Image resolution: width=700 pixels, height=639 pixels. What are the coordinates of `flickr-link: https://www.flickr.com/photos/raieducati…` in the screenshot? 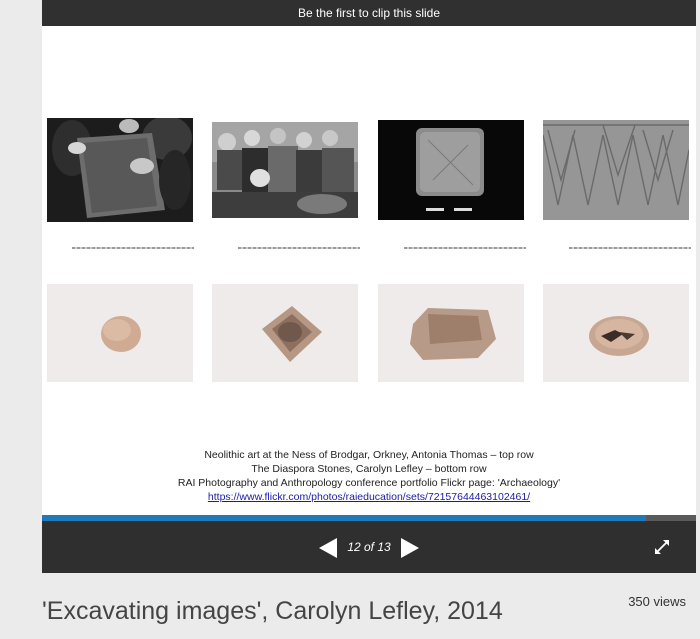 It's located at (369, 497).